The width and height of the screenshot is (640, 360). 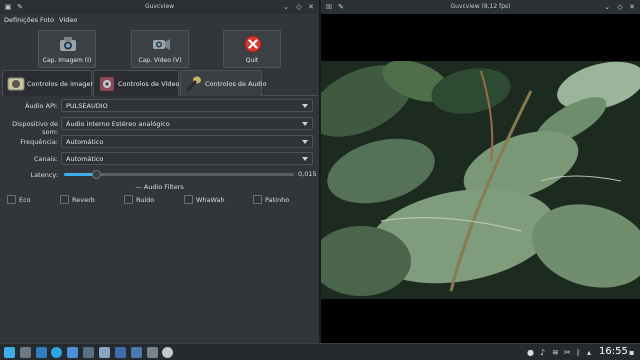 I want to click on audio-filters-title: Audio Filters, so click(x=163, y=187).